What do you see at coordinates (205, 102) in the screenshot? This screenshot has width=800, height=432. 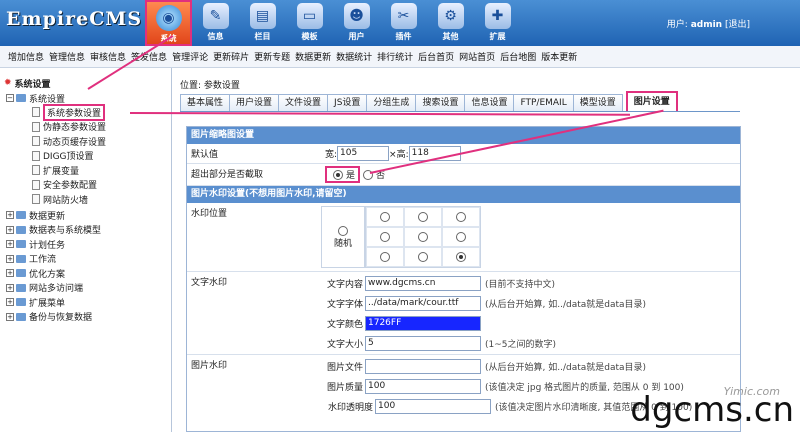 I see `tab: 基本属性` at bounding box center [205, 102].